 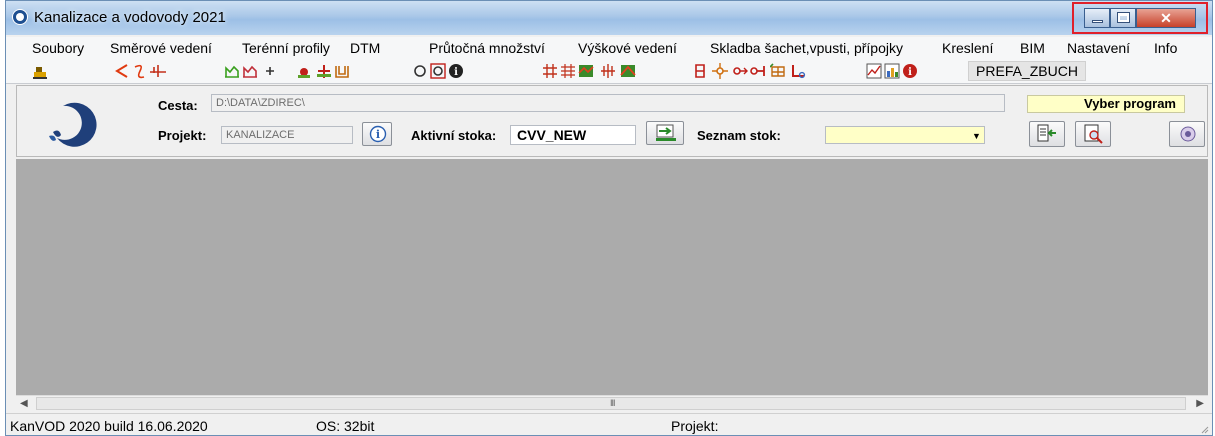 I want to click on scroll-grip: III, so click(x=612, y=403).